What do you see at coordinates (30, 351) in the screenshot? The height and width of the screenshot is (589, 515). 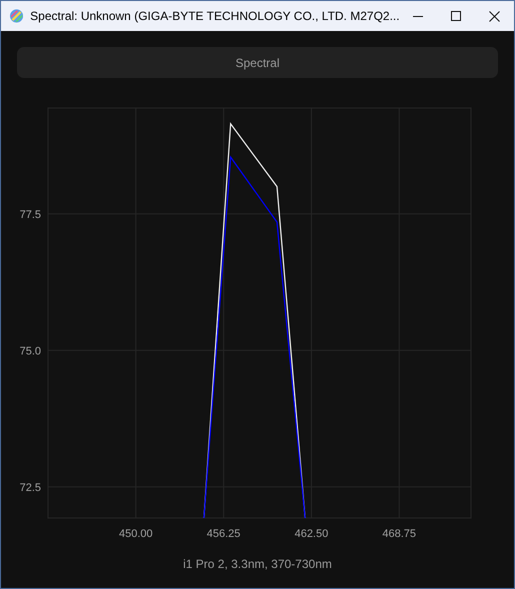 I see `y-tick-label: 75.0` at bounding box center [30, 351].